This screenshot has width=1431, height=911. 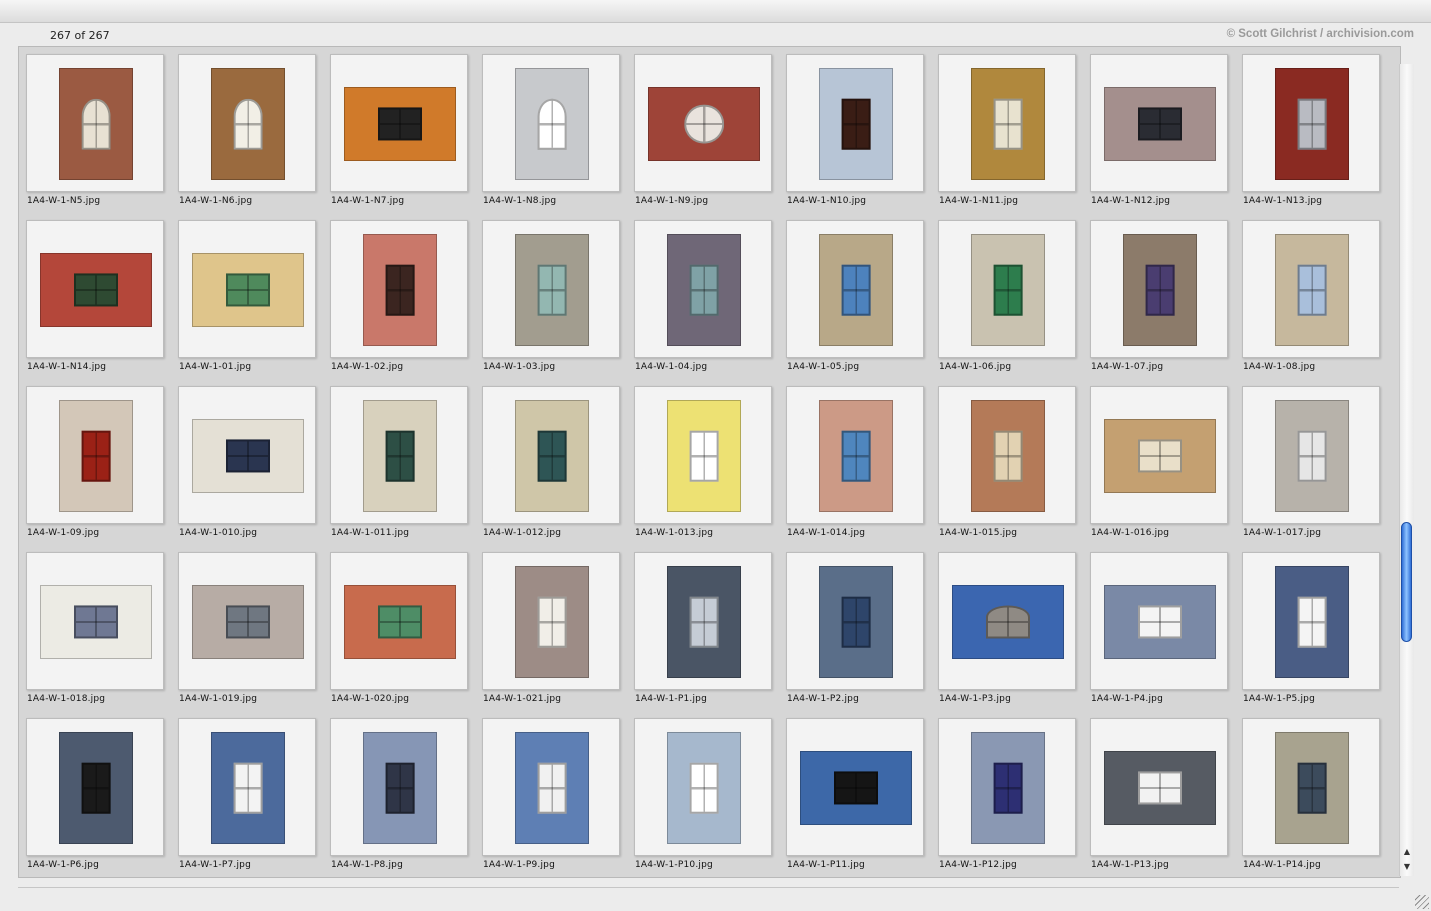 I want to click on thumbnail-cell: 1A4-W-1-021.jpg, so click(x=558, y=635).